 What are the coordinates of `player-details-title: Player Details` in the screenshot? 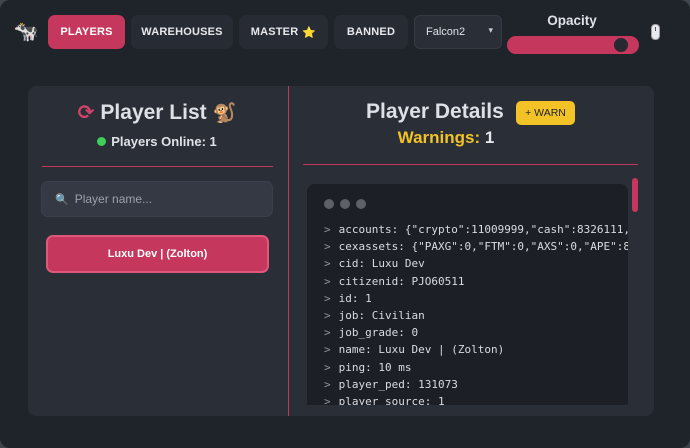 It's located at (435, 111).